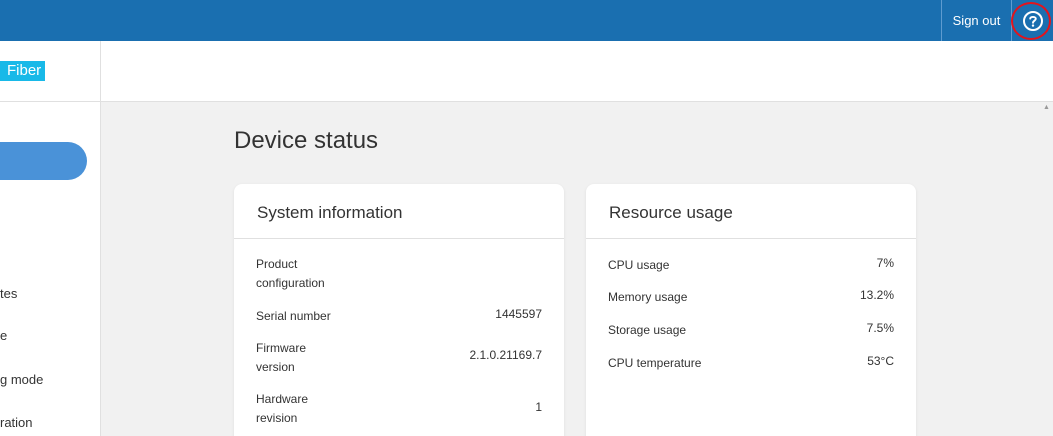 The width and height of the screenshot is (1053, 436). What do you see at coordinates (1031, 21) in the screenshot?
I see `highlight-circle-annotation` at bounding box center [1031, 21].